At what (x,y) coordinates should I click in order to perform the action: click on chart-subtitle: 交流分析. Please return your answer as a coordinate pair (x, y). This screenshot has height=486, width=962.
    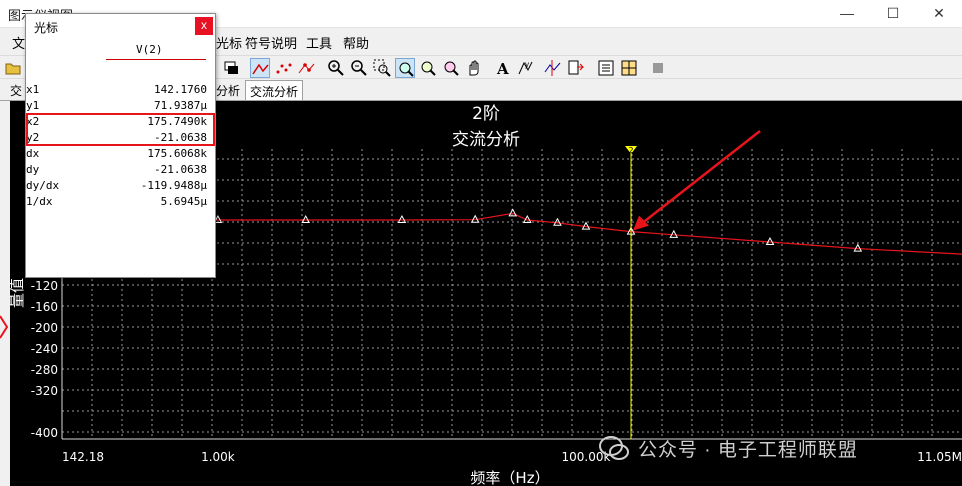
    Looking at the image, I should click on (486, 140).